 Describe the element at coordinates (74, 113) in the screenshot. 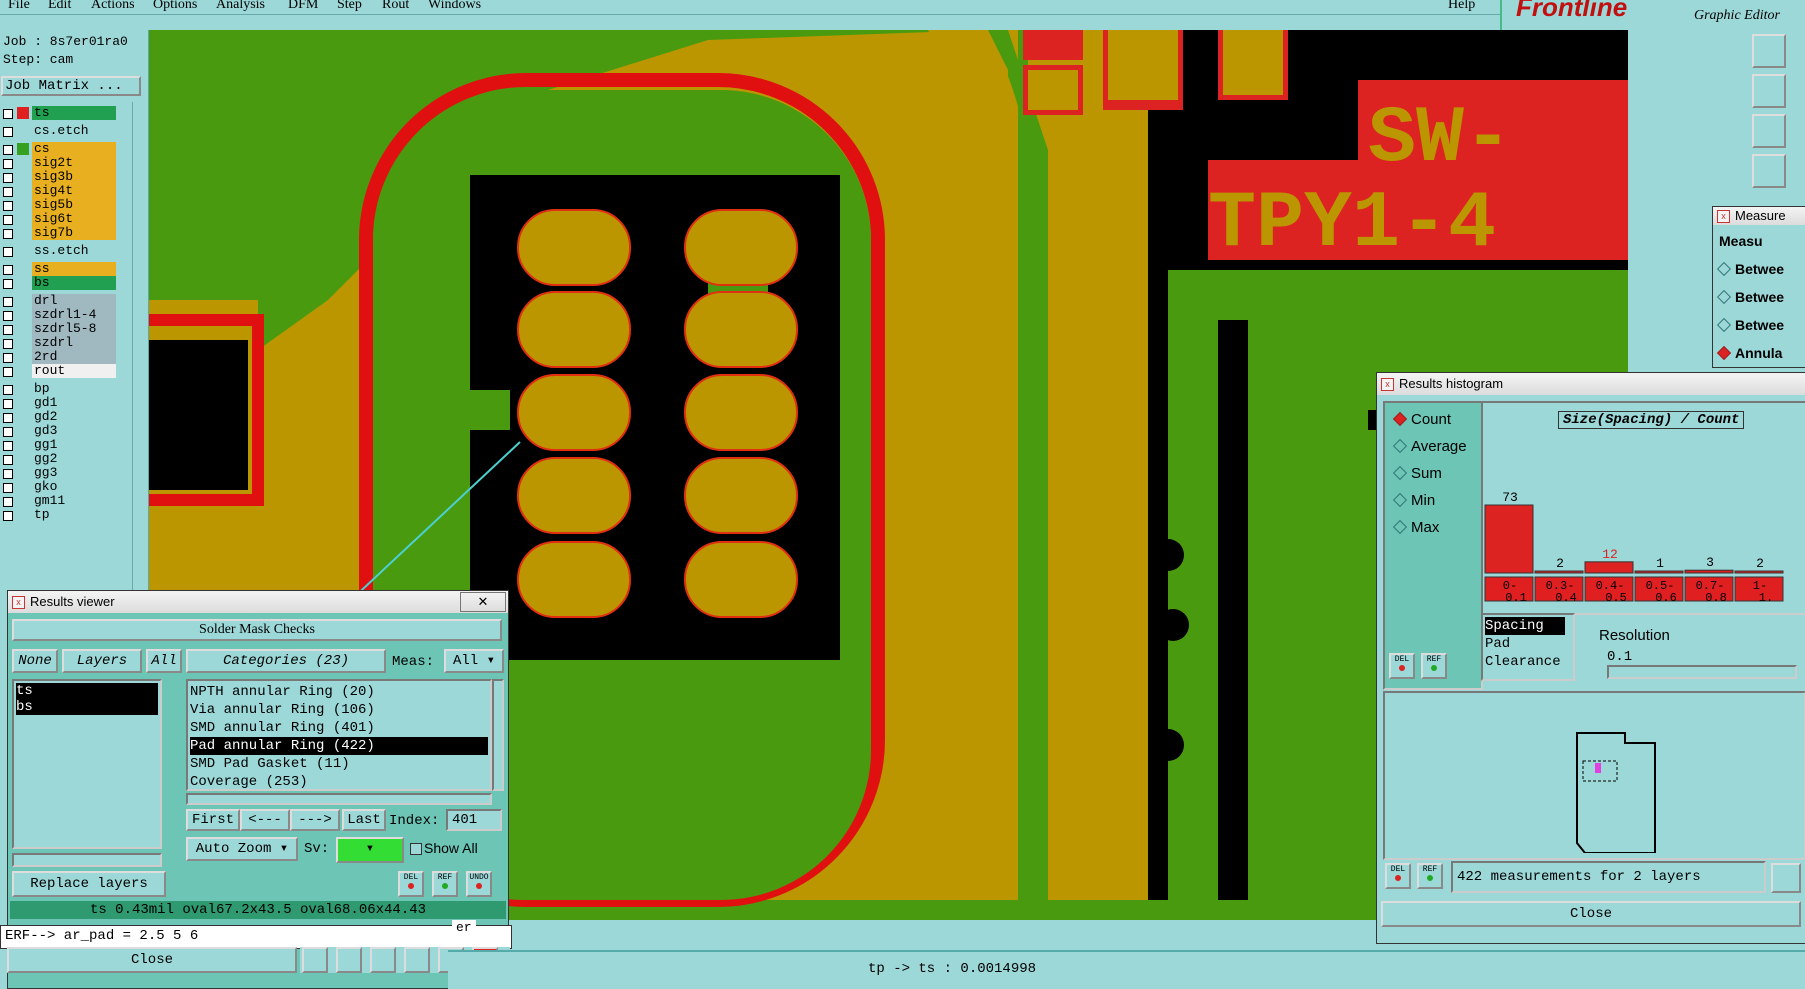

I see `layer-name: ts` at that location.